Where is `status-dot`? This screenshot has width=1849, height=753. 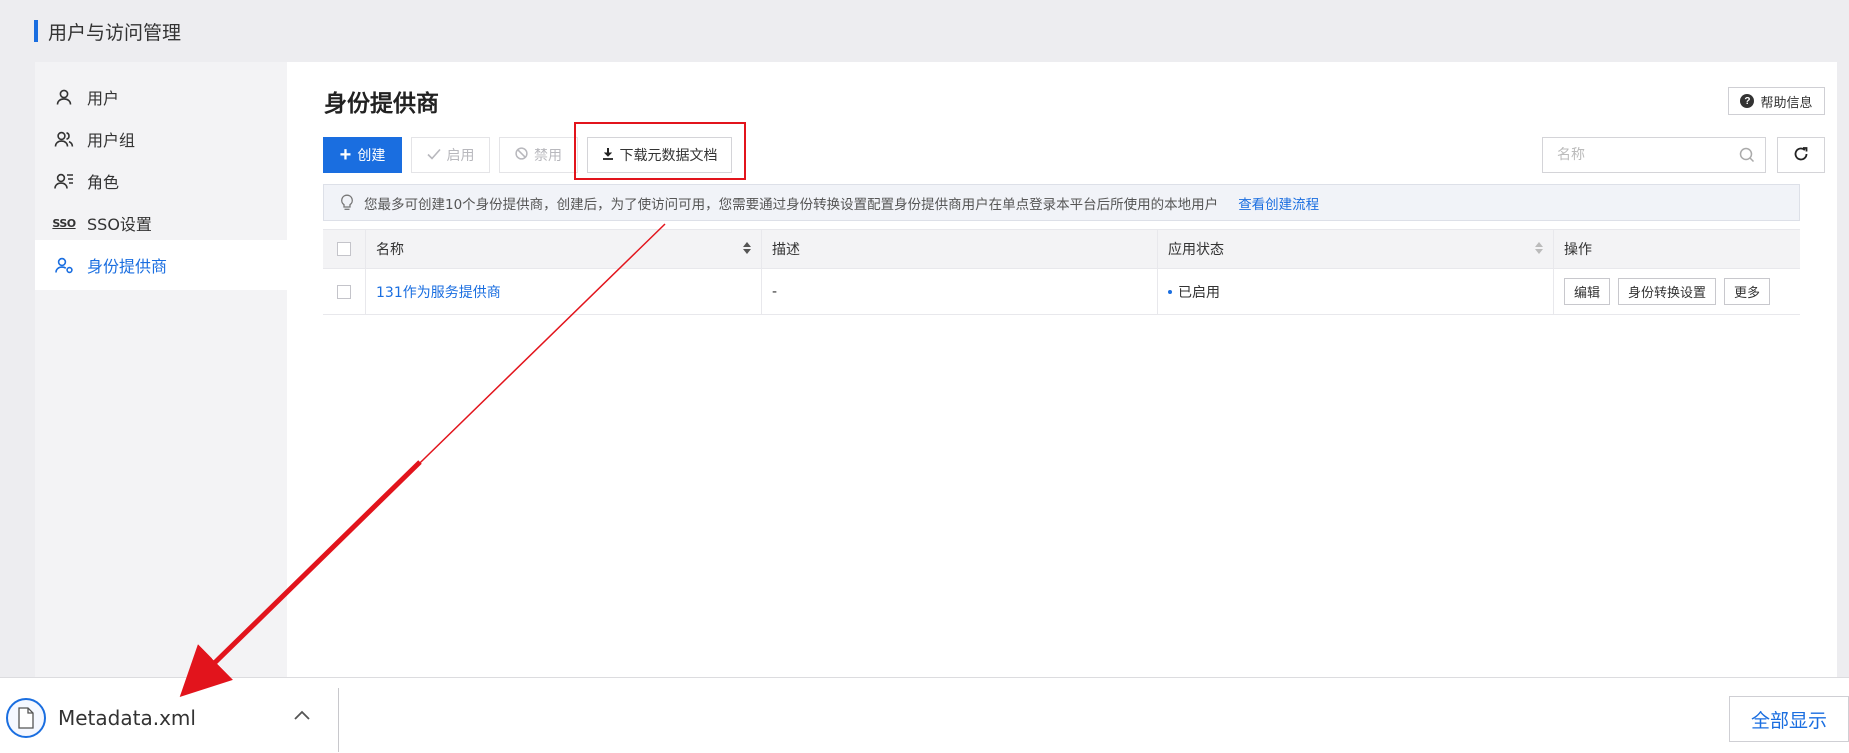 status-dot is located at coordinates (1170, 291).